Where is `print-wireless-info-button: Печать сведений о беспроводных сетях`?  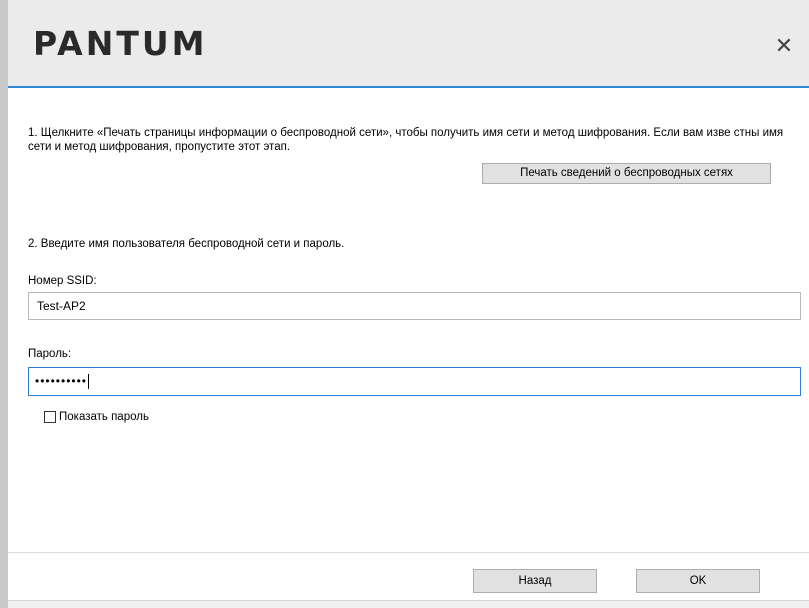
print-wireless-info-button: Печать сведений о беспроводных сетях is located at coordinates (626, 173).